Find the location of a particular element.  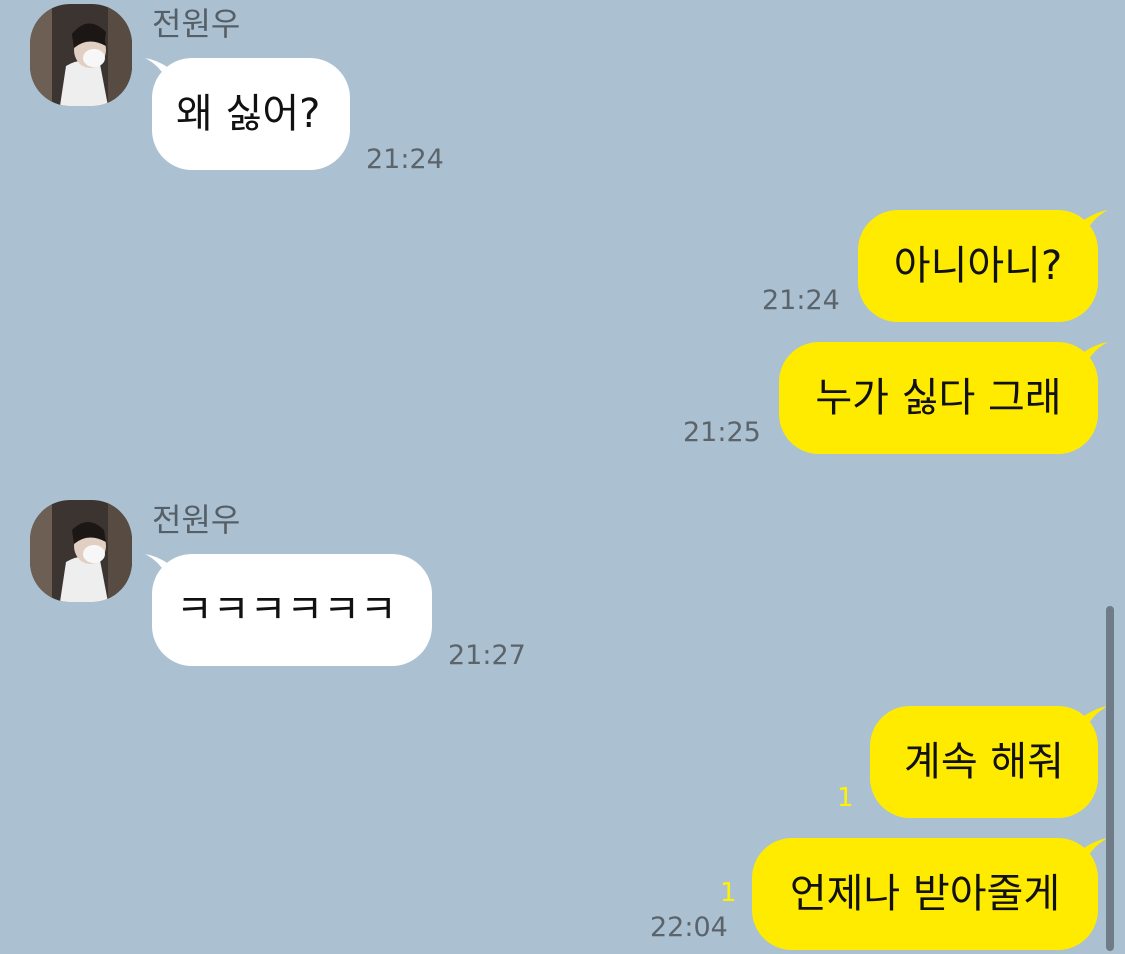

outgoing-message-bubble: 누가 싫다 그래 is located at coordinates (943, 398).